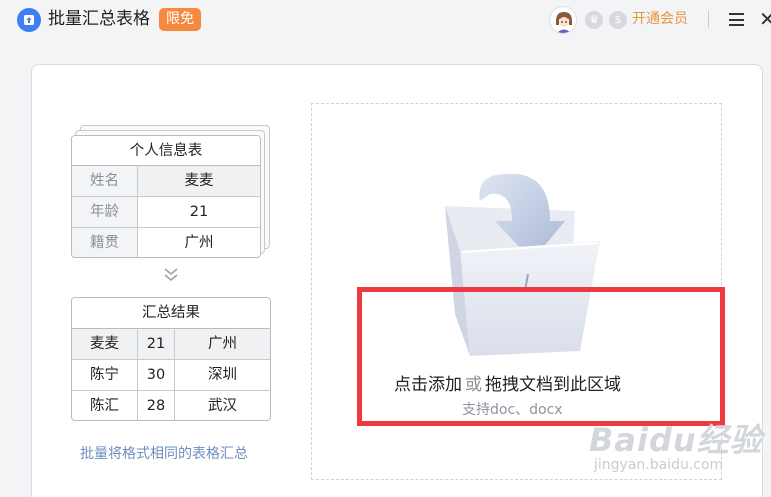 This screenshot has width=771, height=497. Describe the element at coordinates (676, 440) in the screenshot. I see `watermark-brand: Baidu经验` at that location.